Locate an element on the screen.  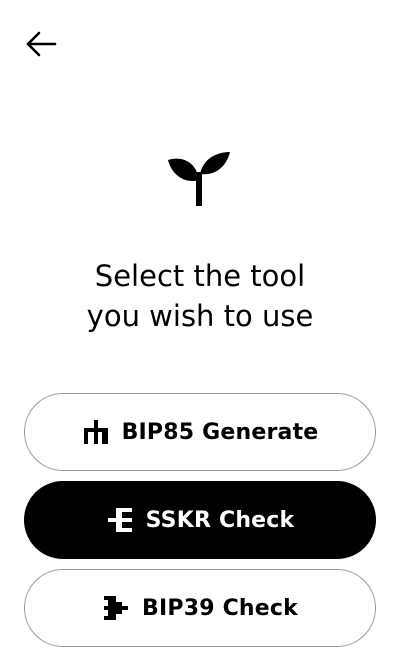
title-line-1: Select the tool is located at coordinates (200, 276).